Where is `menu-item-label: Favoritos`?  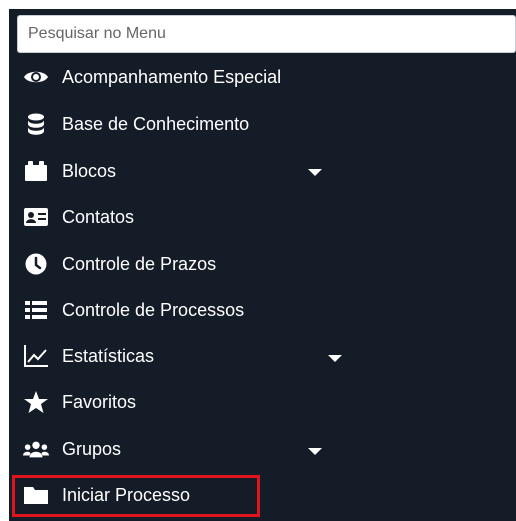
menu-item-label: Favoritos is located at coordinates (99, 401).